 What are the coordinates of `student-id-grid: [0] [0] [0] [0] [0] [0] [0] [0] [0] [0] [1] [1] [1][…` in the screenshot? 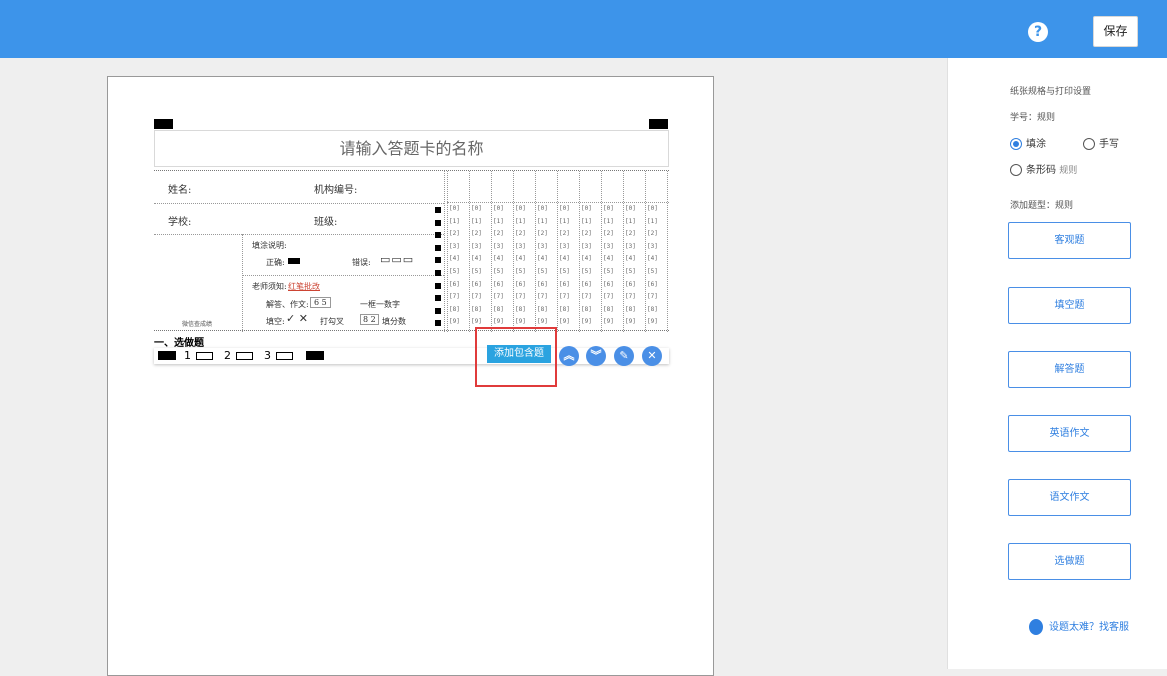 It's located at (552, 251).